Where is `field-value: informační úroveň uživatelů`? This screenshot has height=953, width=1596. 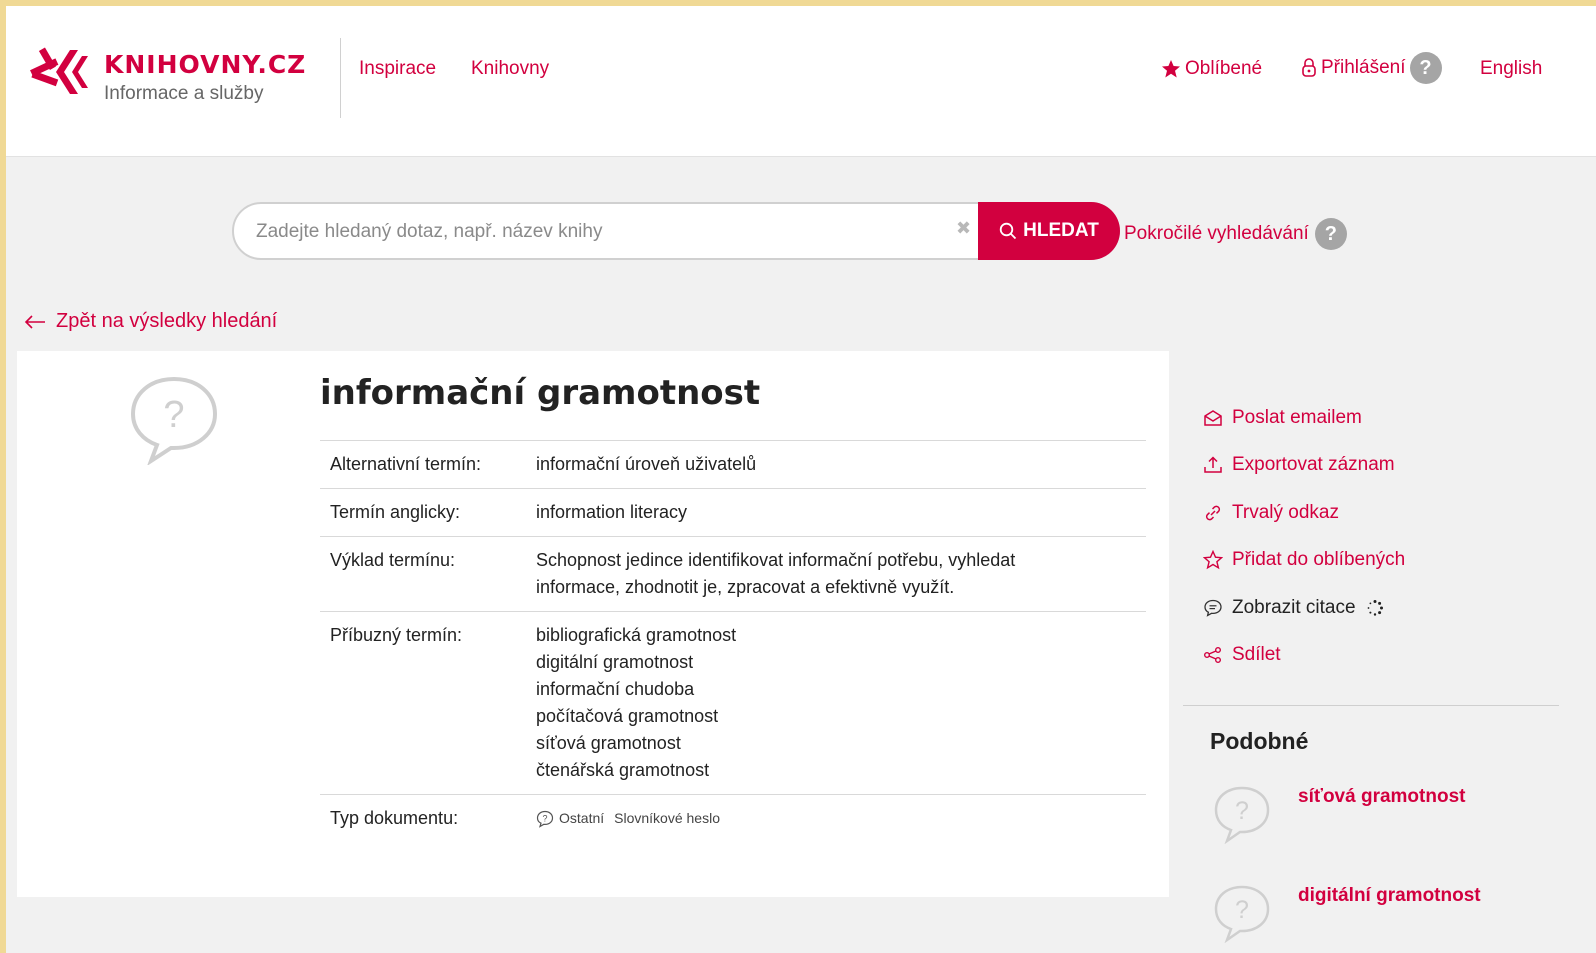
field-value: informační úroveň uživatelů is located at coordinates (646, 464).